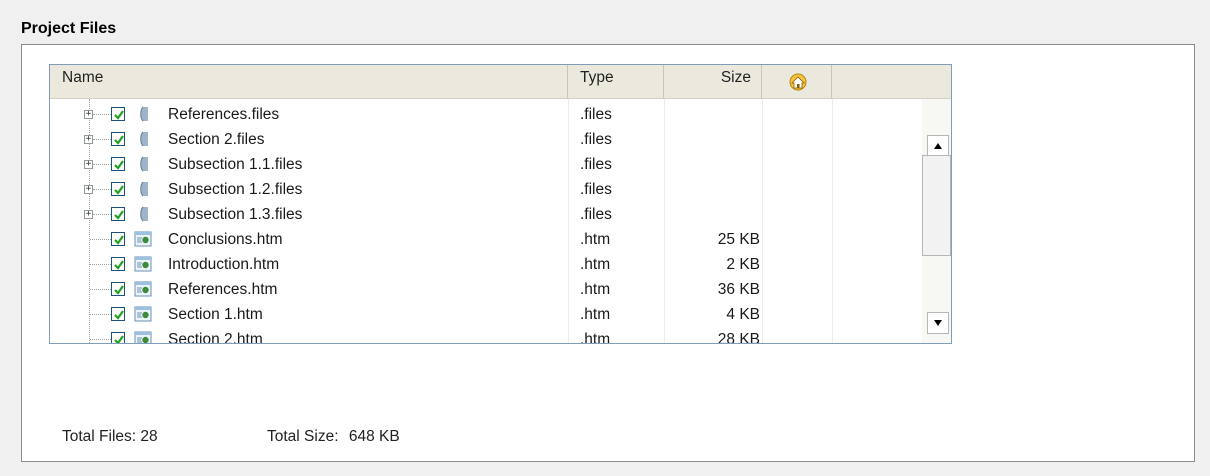  I want to click on file-name: Introduction.htm, so click(224, 264).